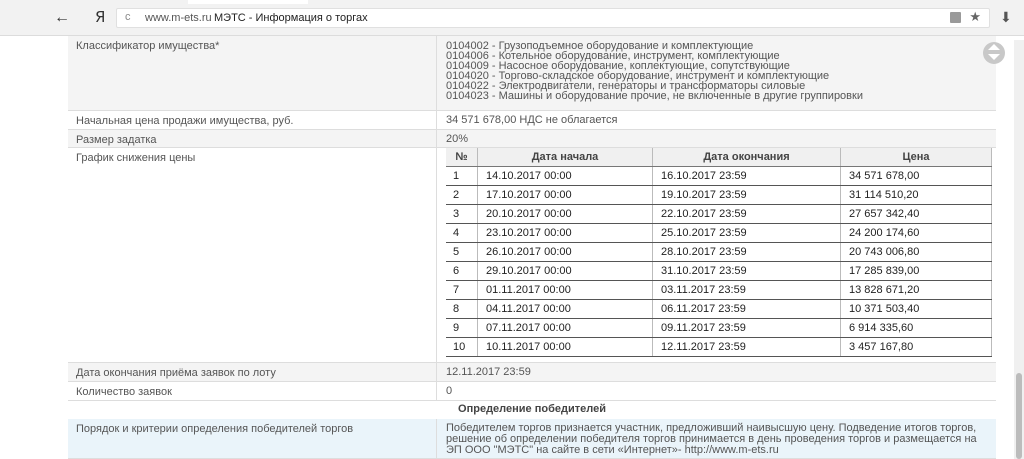 The height and width of the screenshot is (459, 1024). I want to click on scroll-down-icon, so click(994, 57).